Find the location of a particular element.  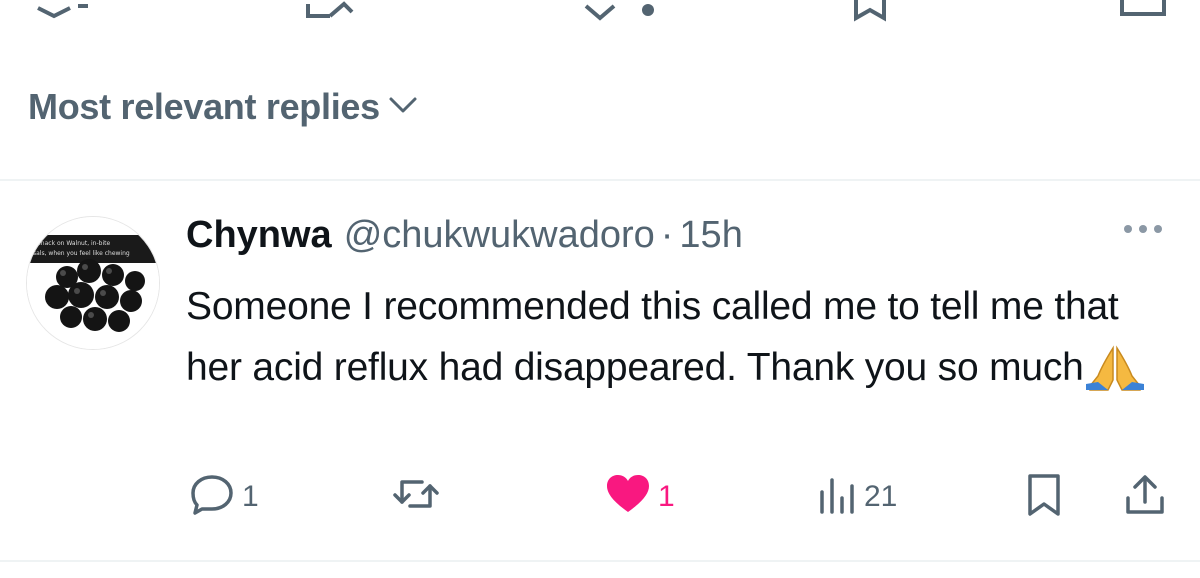

avatar-caption-line-1: Snack on Walnut, in-bite is located at coordinates (73, 243).